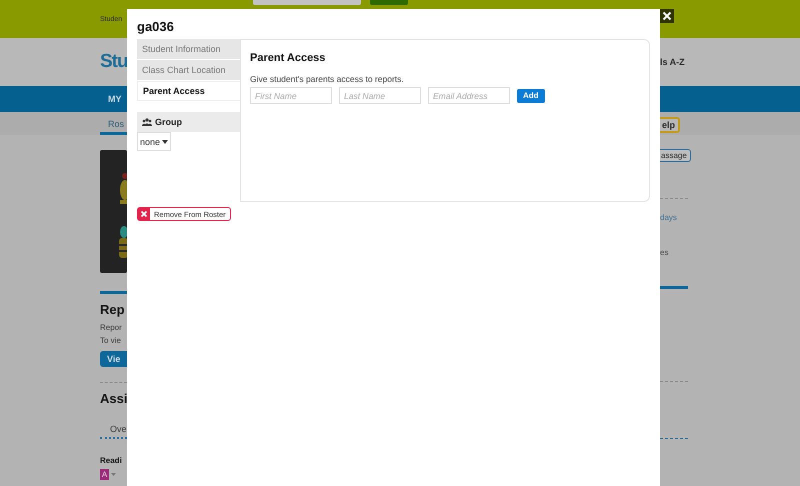 The image size is (800, 486). I want to click on search-field, so click(307, 2).